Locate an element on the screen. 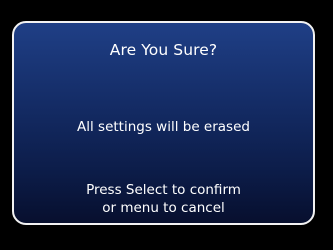 The height and width of the screenshot is (250, 333). dialog-message: All settings will be erased is located at coordinates (163, 127).